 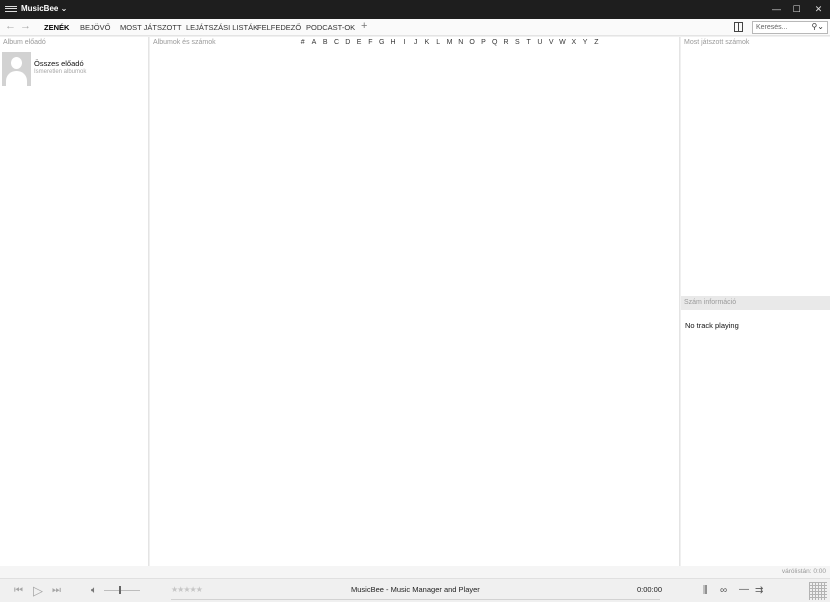 What do you see at coordinates (539, 42) in the screenshot?
I see `alphabet-letter: U` at bounding box center [539, 42].